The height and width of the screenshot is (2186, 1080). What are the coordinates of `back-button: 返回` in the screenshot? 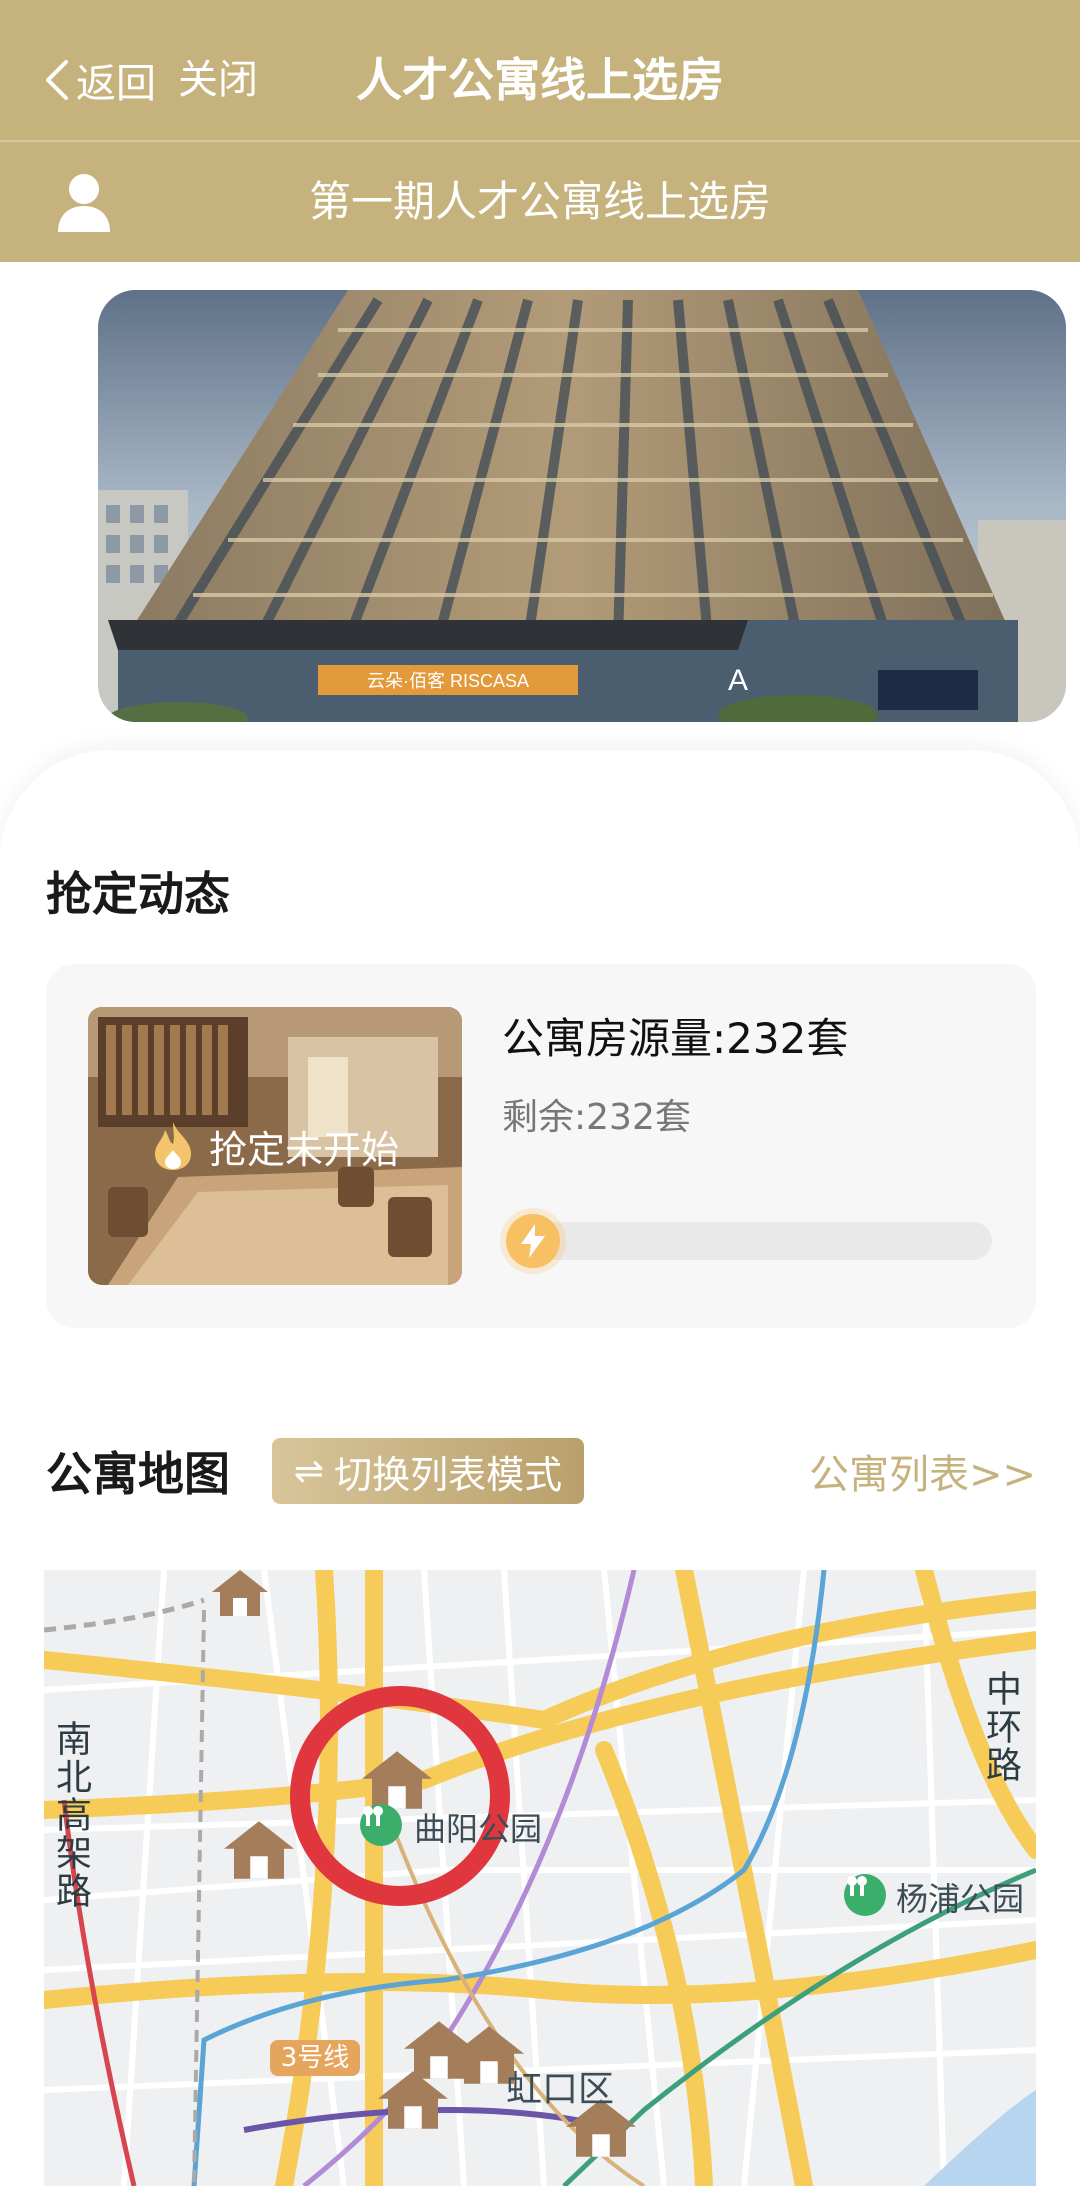 It's located at (99, 80).